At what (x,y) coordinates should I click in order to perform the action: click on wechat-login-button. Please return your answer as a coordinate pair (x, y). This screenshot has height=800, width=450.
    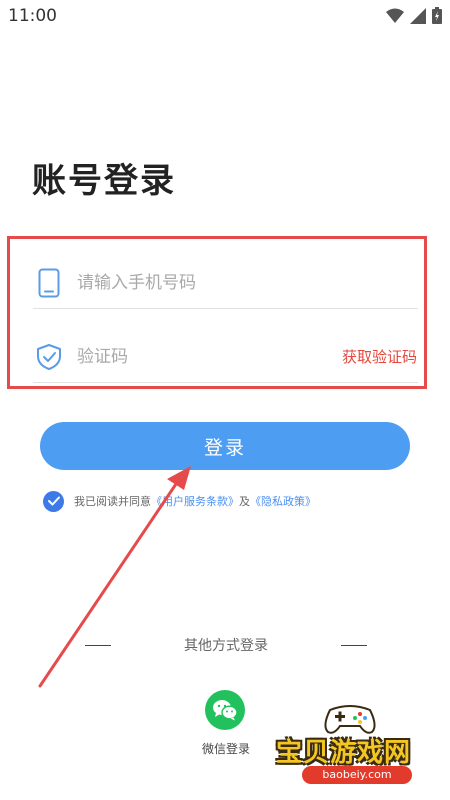
    Looking at the image, I should click on (225, 710).